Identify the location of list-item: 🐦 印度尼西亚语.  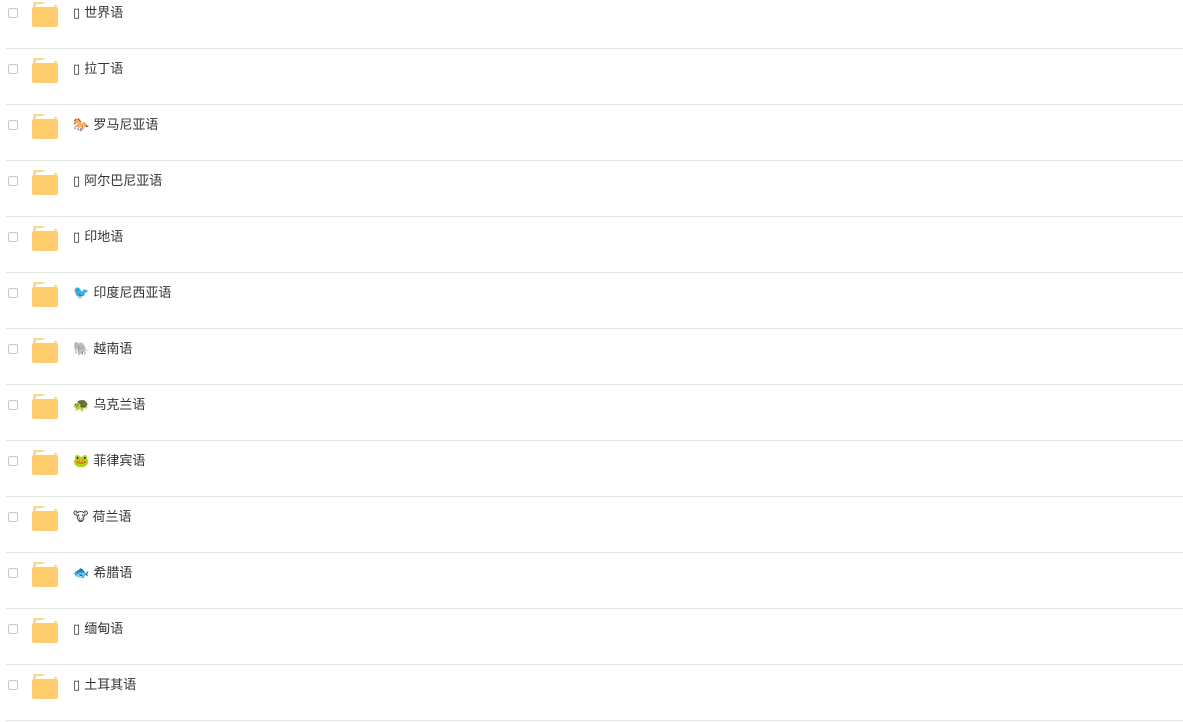
(594, 301).